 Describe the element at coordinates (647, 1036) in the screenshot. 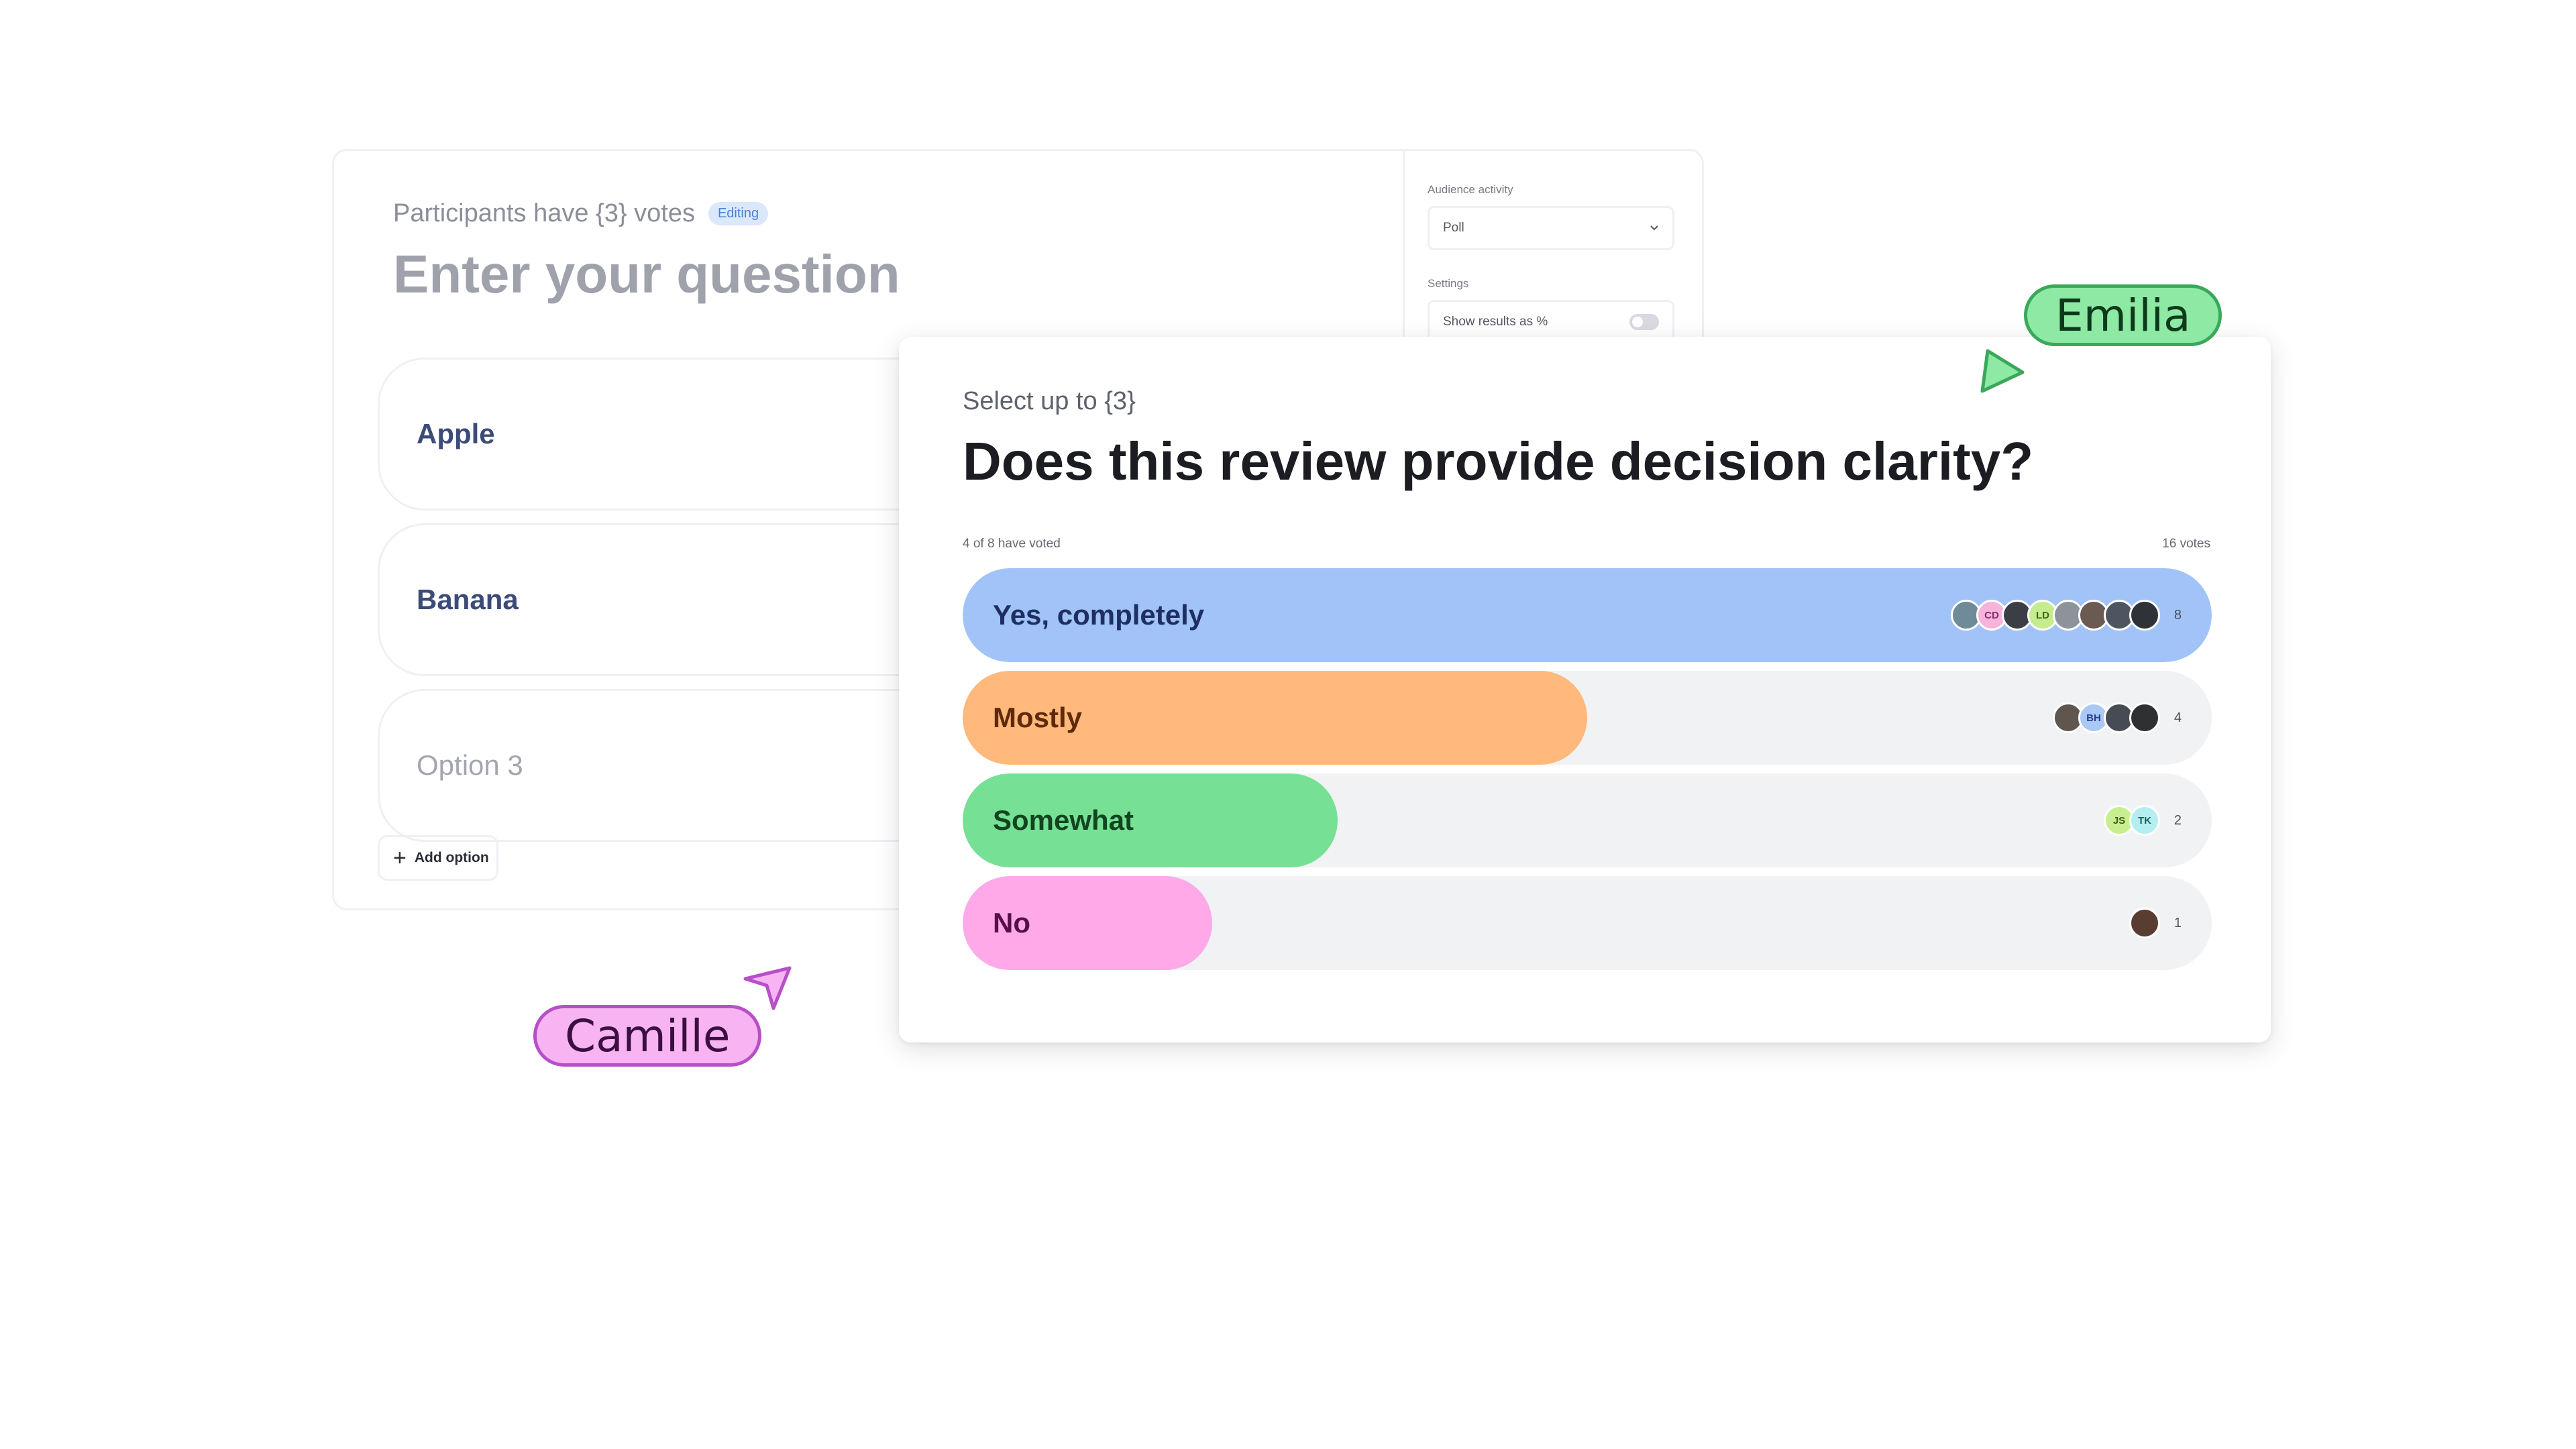

I see `cursor-label-camille: Camille` at that location.